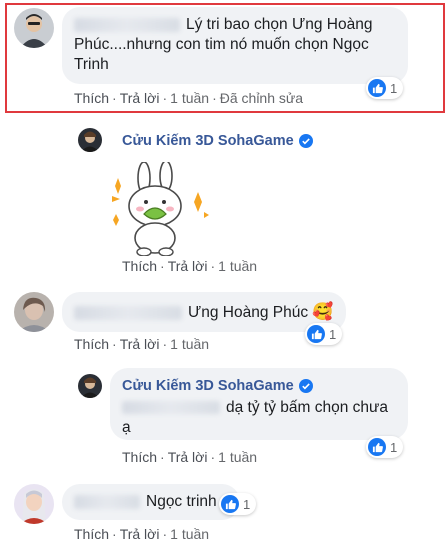  I want to click on comment-actions: Thích · Trả lời · 1 tuần · Đã chỉnh sửa, so click(189, 98).